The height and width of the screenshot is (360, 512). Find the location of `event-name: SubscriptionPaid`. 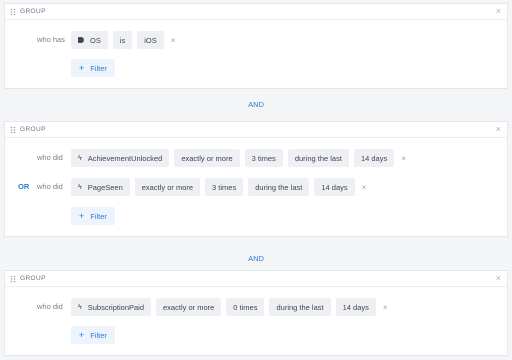

event-name: SubscriptionPaid is located at coordinates (116, 307).